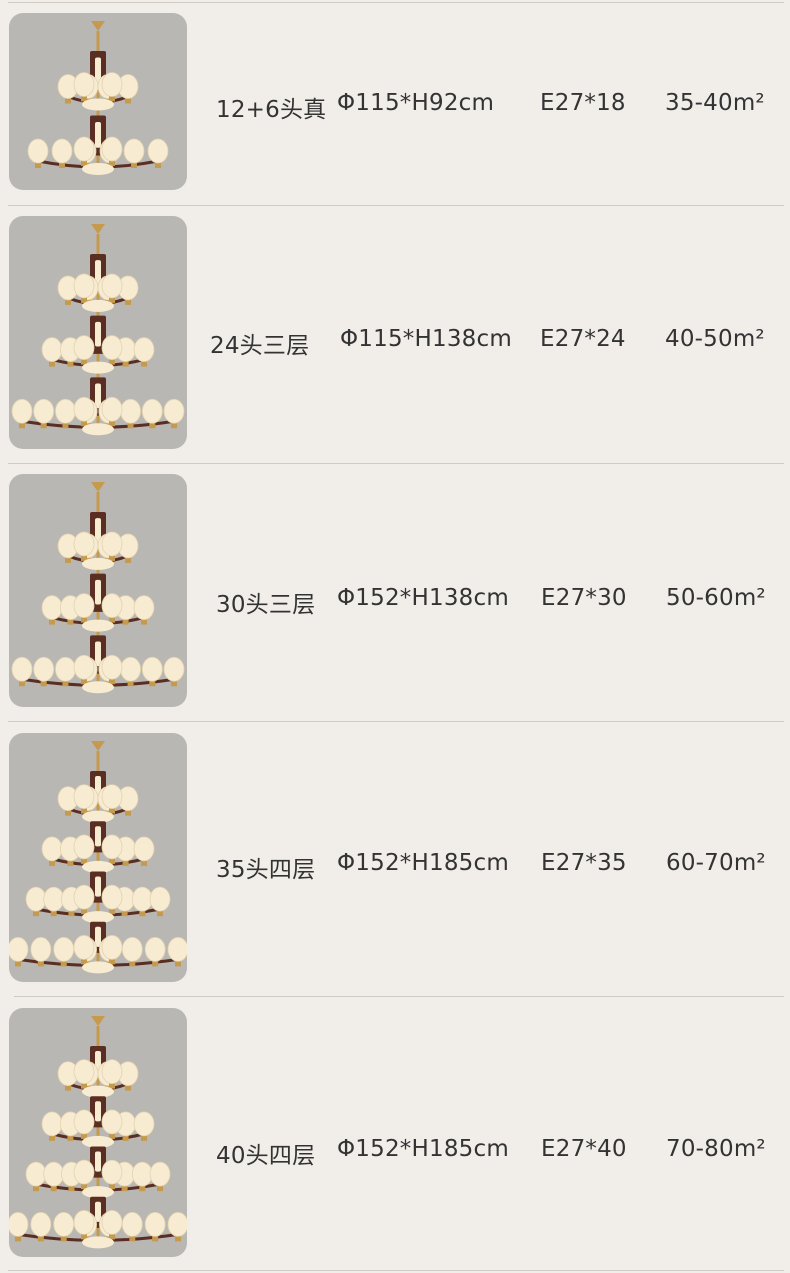 Image resolution: width=790 pixels, height=1273 pixels. What do you see at coordinates (716, 863) in the screenshot?
I see `room-area: 60-70m²` at bounding box center [716, 863].